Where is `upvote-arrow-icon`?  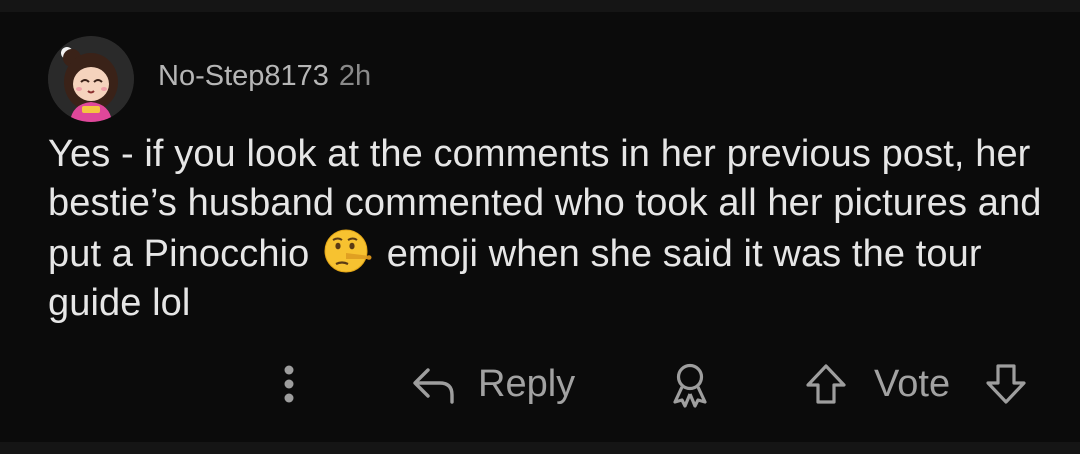 upvote-arrow-icon is located at coordinates (826, 384).